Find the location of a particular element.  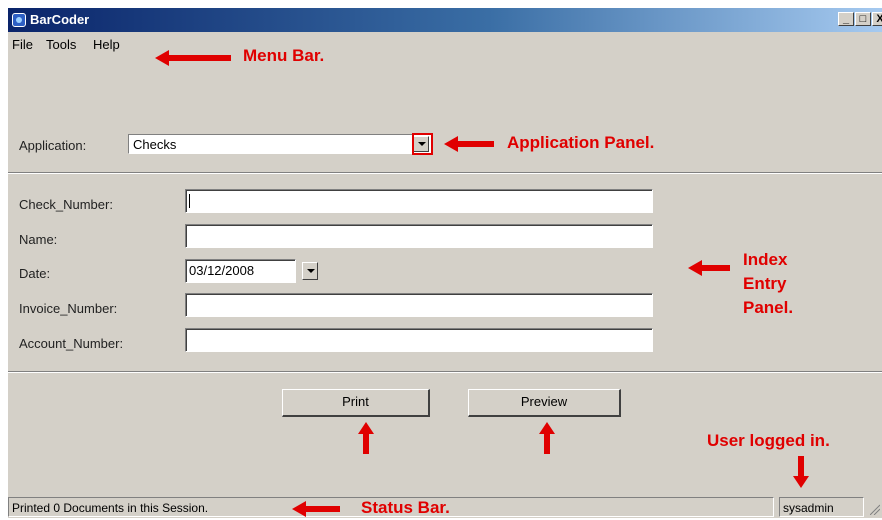

menu-bar: File Tools Help is located at coordinates (445, 45).